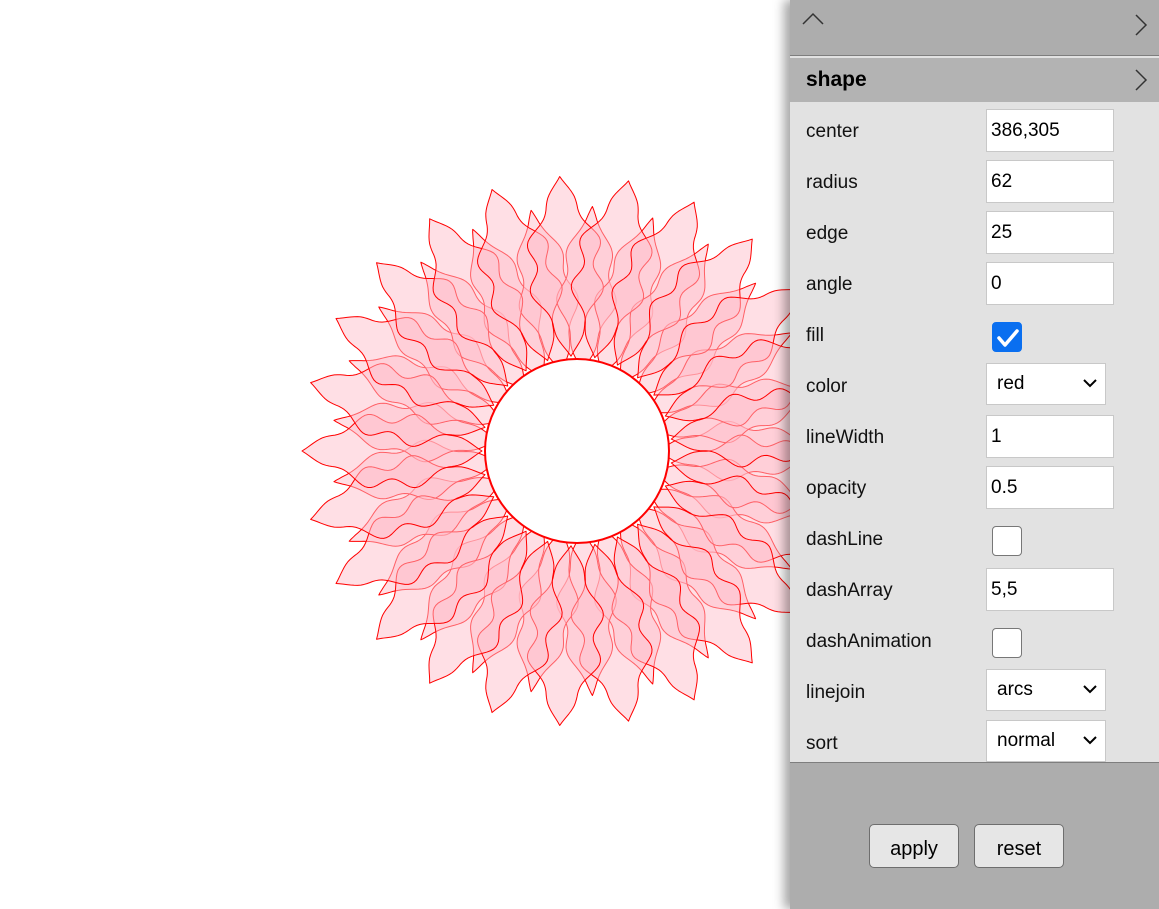  Describe the element at coordinates (827, 386) in the screenshot. I see `color-label: color` at that location.